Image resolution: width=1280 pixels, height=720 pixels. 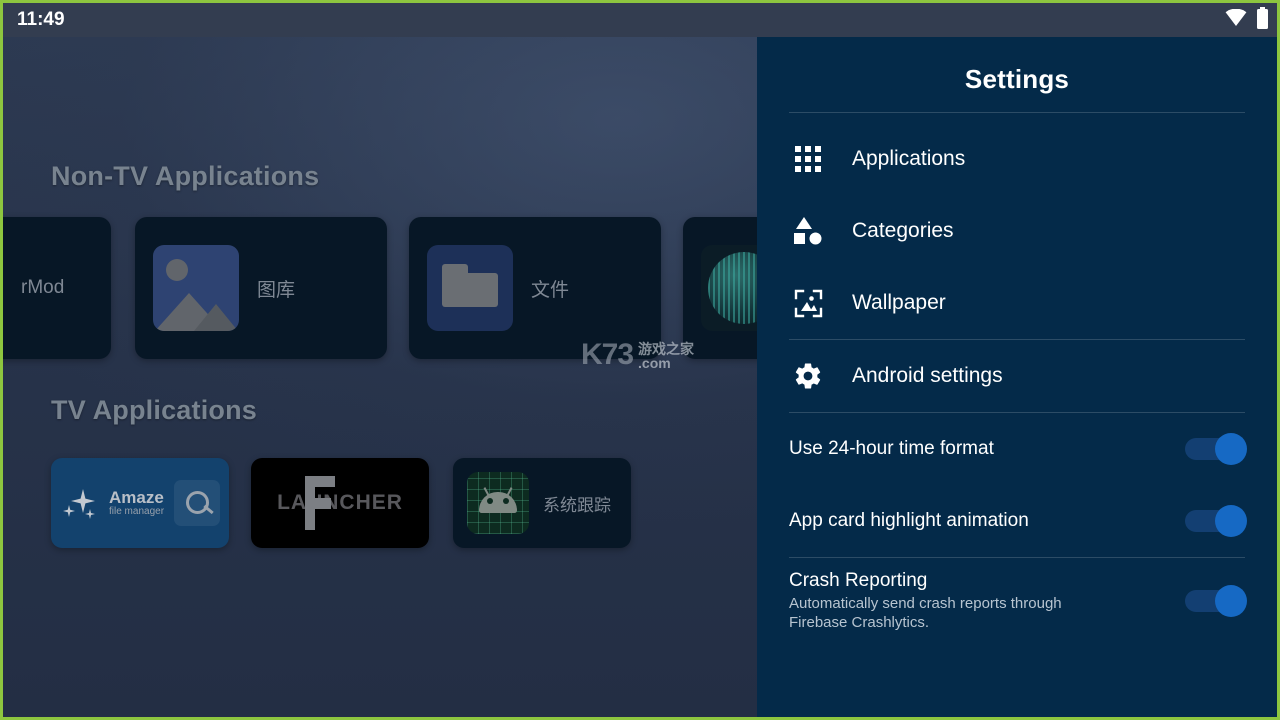 I want to click on app-label: rMod, so click(x=43, y=287).